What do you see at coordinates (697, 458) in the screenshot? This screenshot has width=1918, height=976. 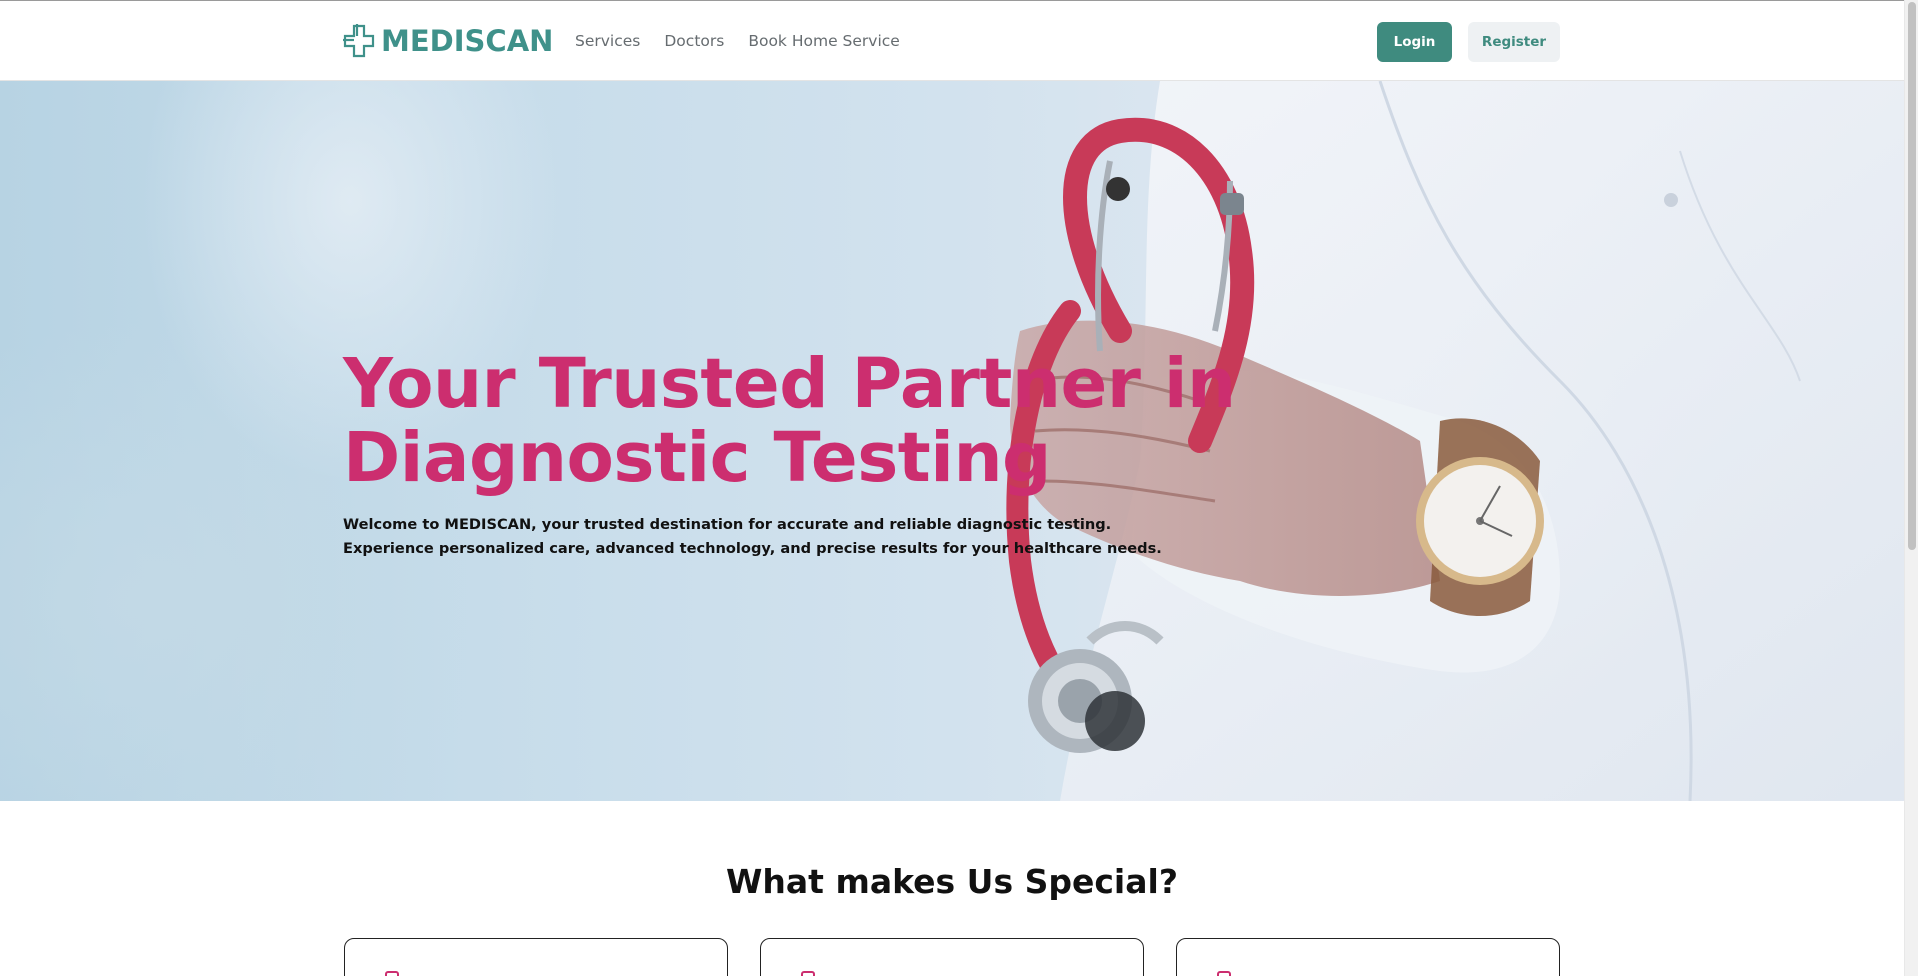 I see `hero-title-line2: Diagnostic Testing` at bounding box center [697, 458].